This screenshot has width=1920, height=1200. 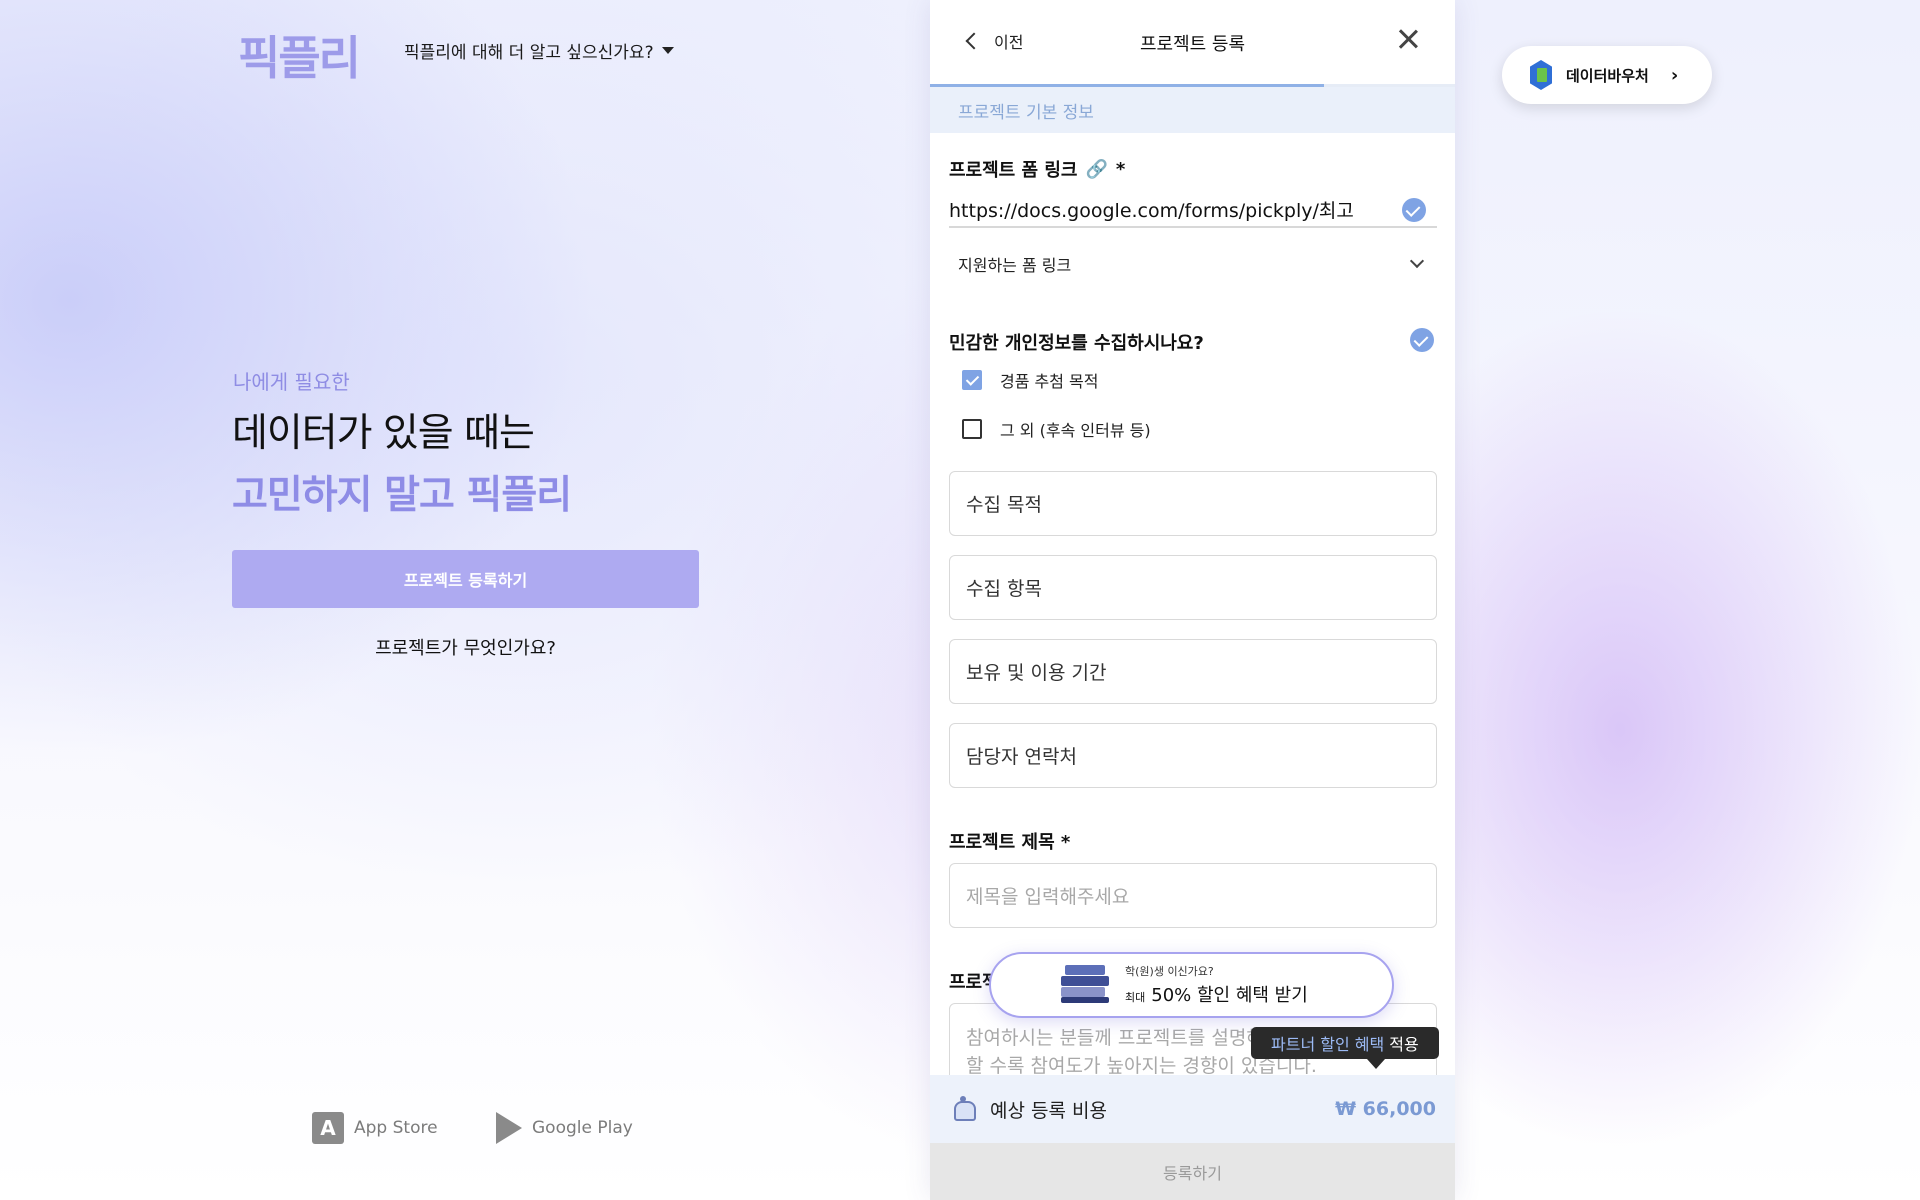 I want to click on form-link-input: https://docs.google.com/forms/pickply/최고, so click(x=1193, y=211).